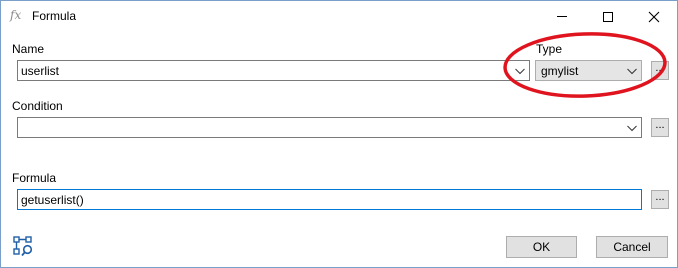 This screenshot has width=678, height=268. Describe the element at coordinates (339, 16) in the screenshot. I see `title-bar: fx Formula` at that location.